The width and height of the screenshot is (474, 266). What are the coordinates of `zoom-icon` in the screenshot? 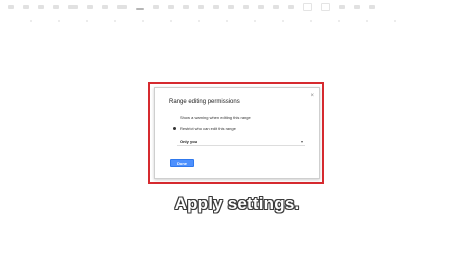 It's located at (73, 7).